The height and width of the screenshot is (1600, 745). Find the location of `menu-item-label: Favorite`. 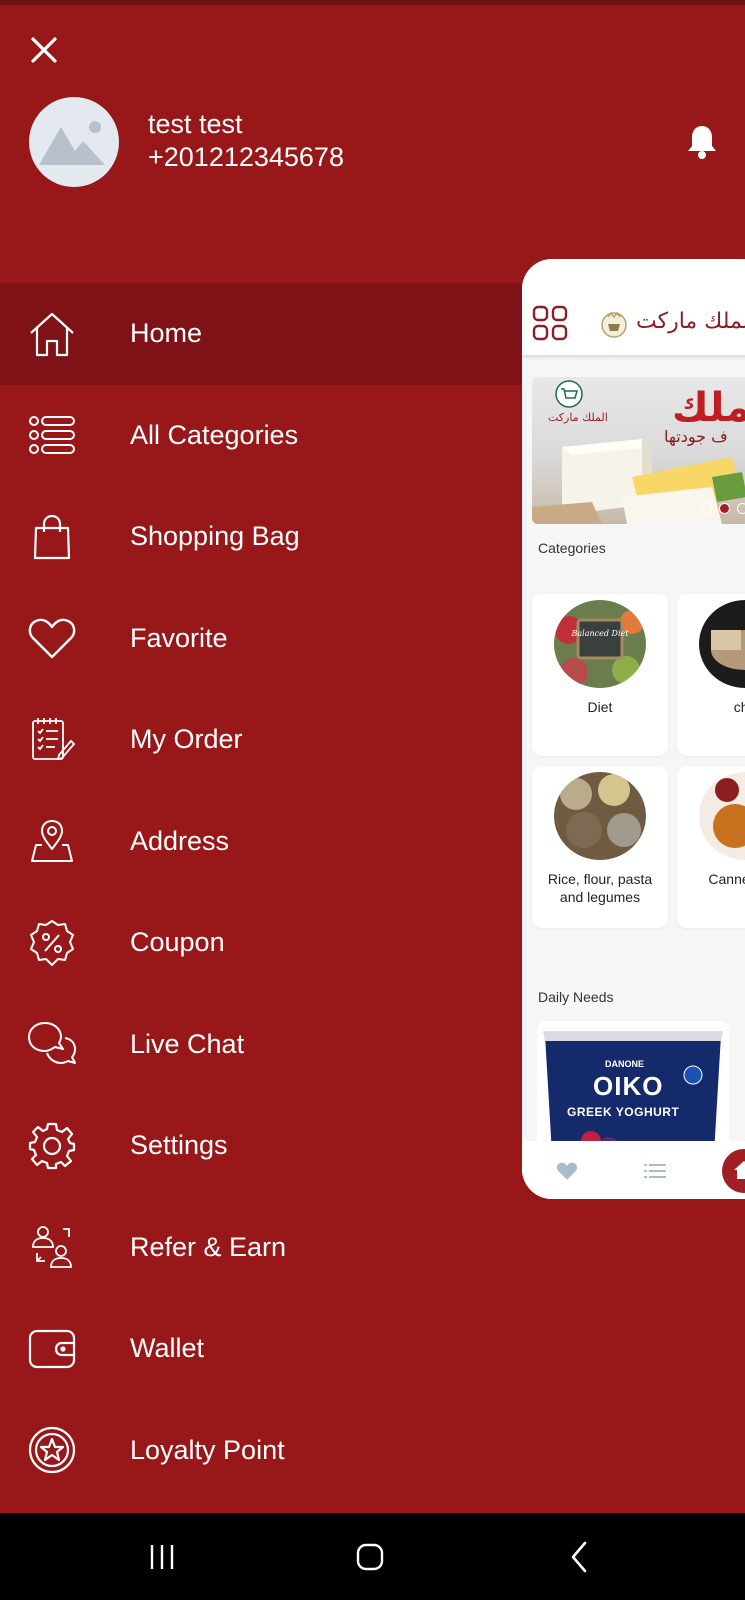

menu-item-label: Favorite is located at coordinates (179, 637).